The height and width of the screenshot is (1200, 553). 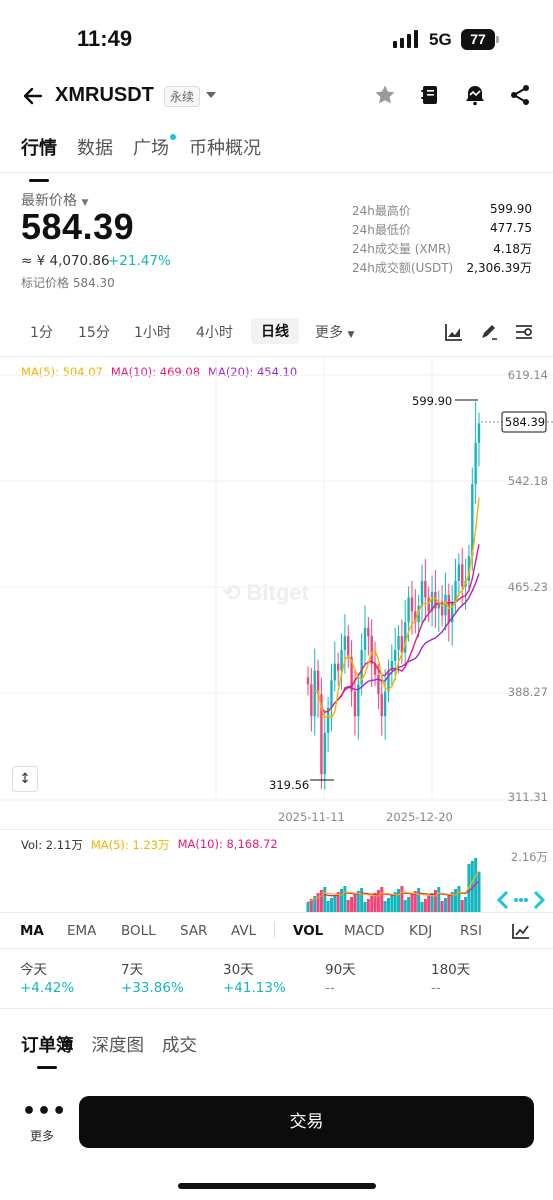 I want to click on divider, so click(x=276, y=912).